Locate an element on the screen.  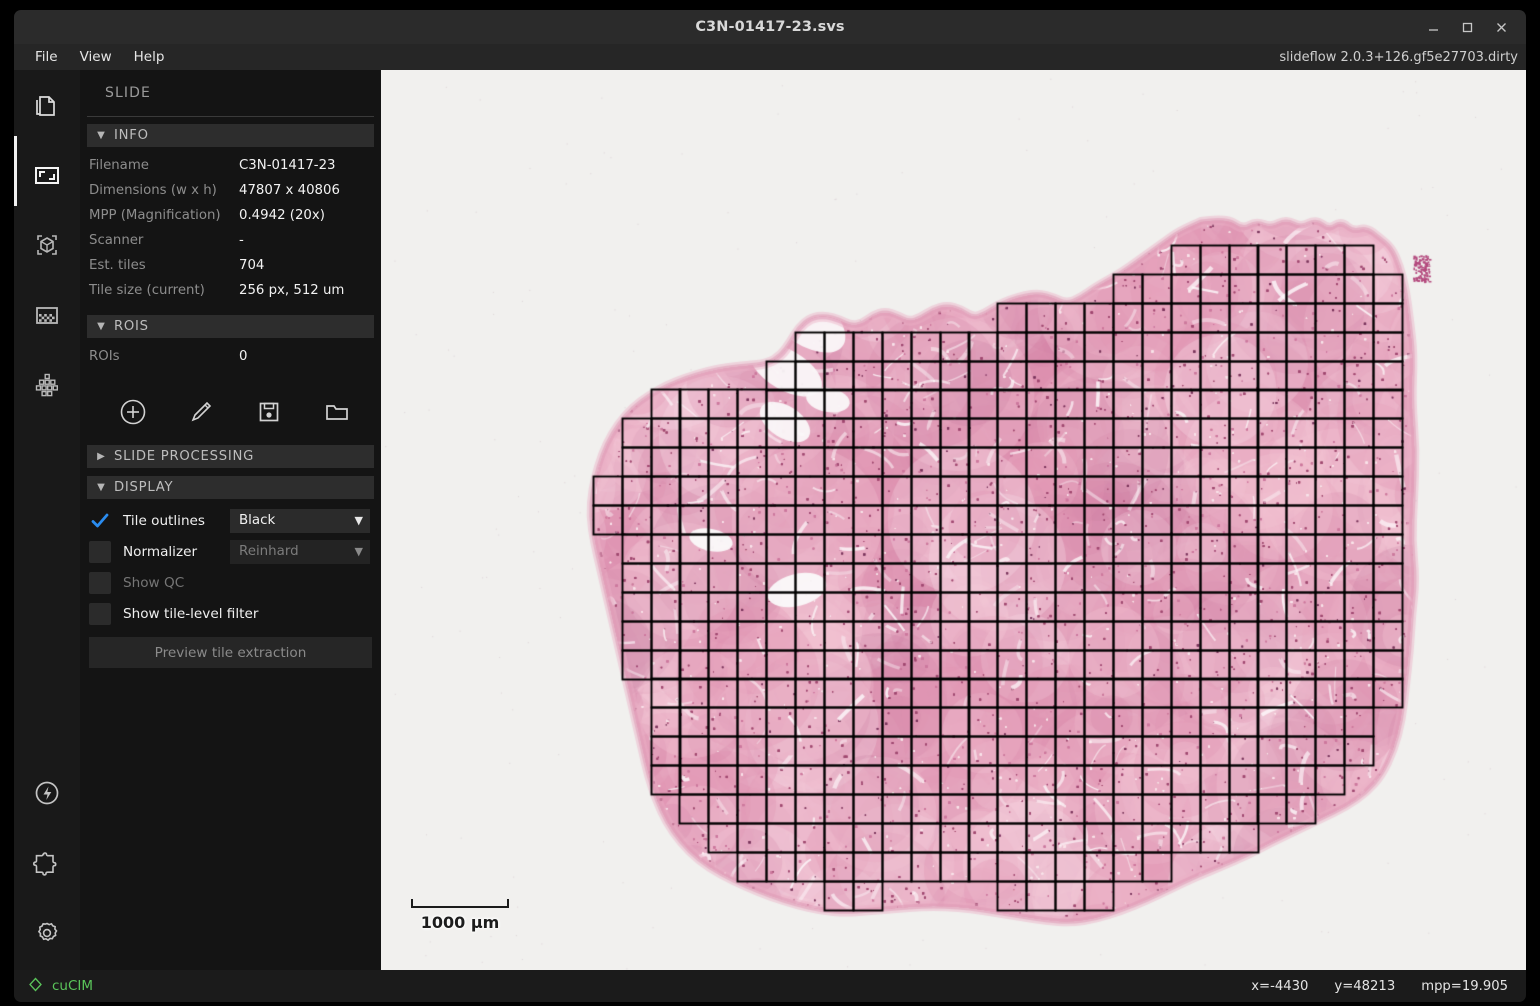
section-label-rois: ROIS is located at coordinates (131, 326).